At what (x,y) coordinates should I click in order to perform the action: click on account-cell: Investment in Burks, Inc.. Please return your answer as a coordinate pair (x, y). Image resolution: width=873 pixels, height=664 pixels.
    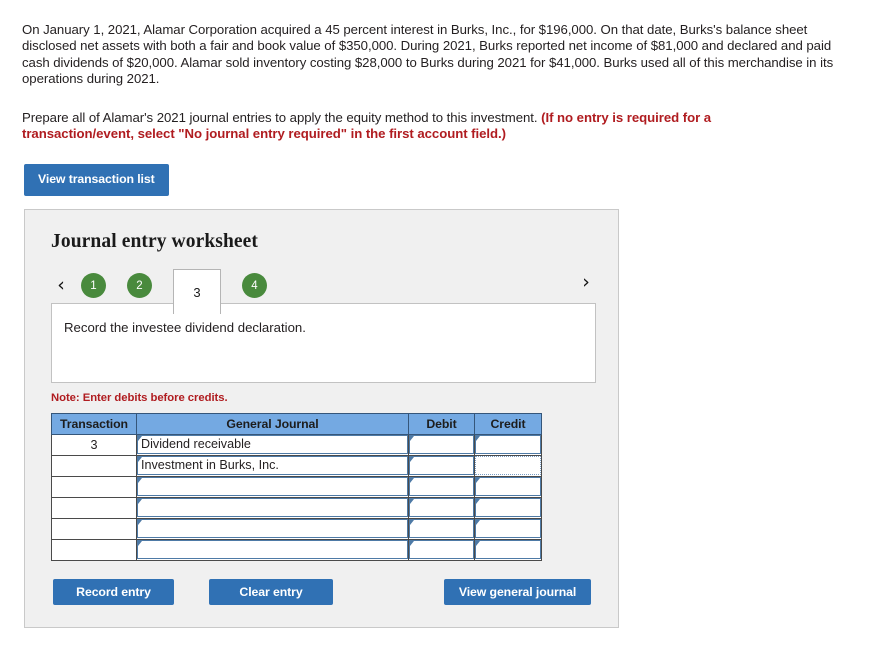
    Looking at the image, I should click on (272, 465).